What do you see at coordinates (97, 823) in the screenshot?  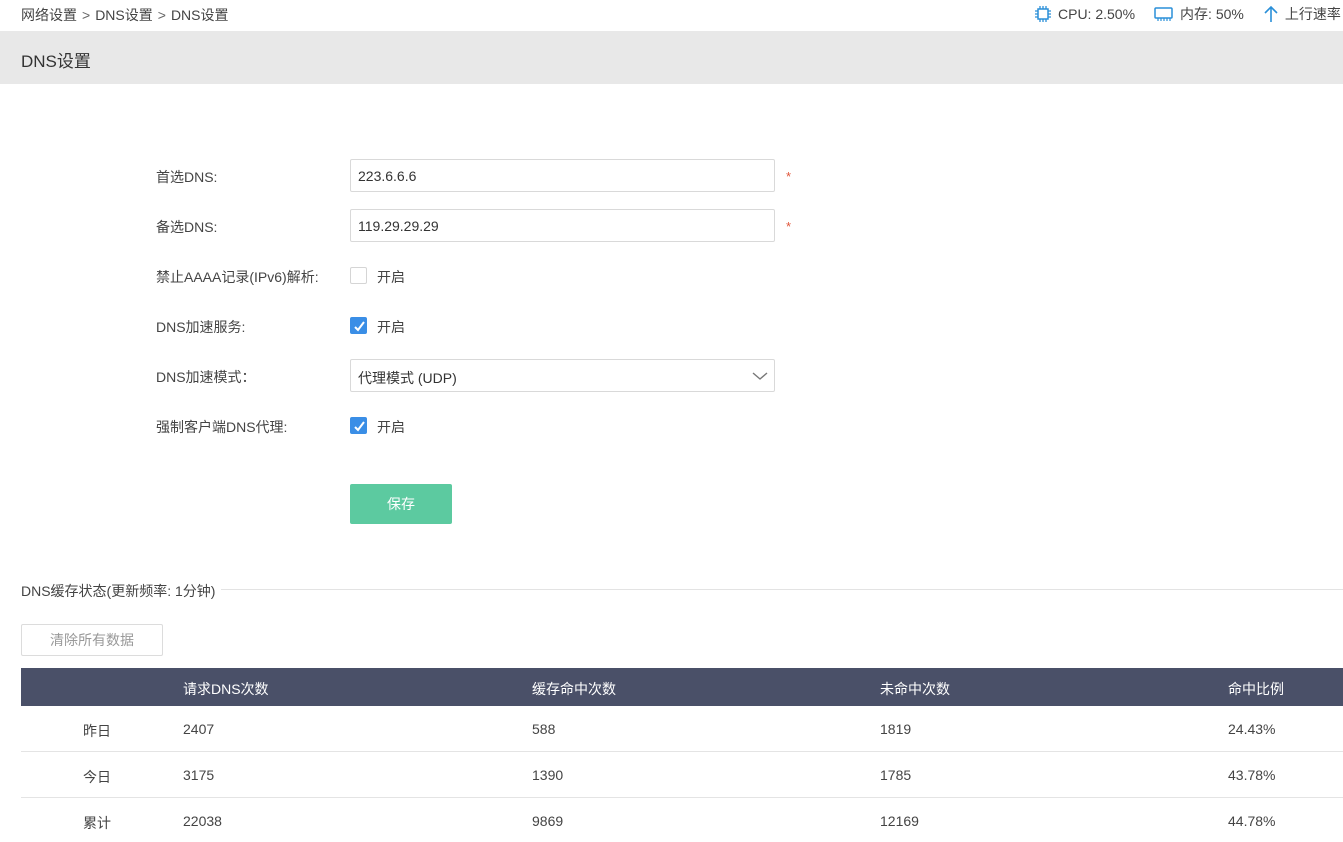 I see `cell-period: 累计` at bounding box center [97, 823].